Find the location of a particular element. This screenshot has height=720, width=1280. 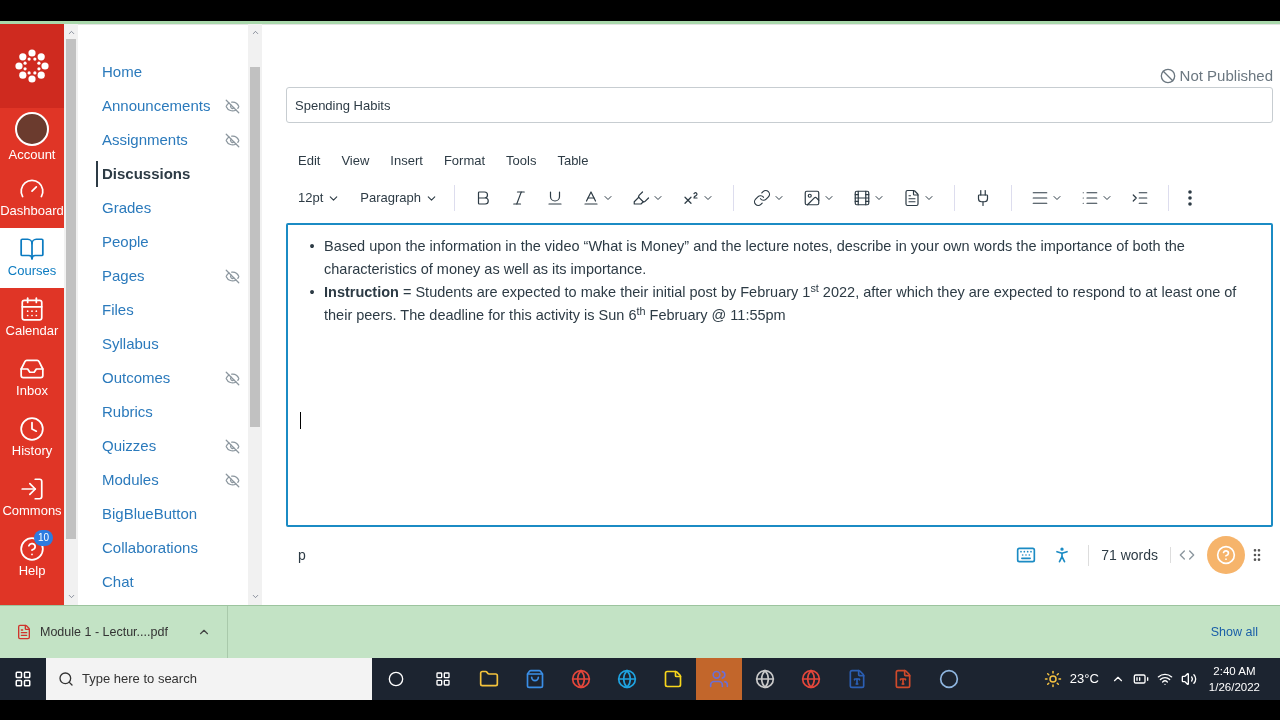

menu-item: Tools is located at coordinates (521, 161).